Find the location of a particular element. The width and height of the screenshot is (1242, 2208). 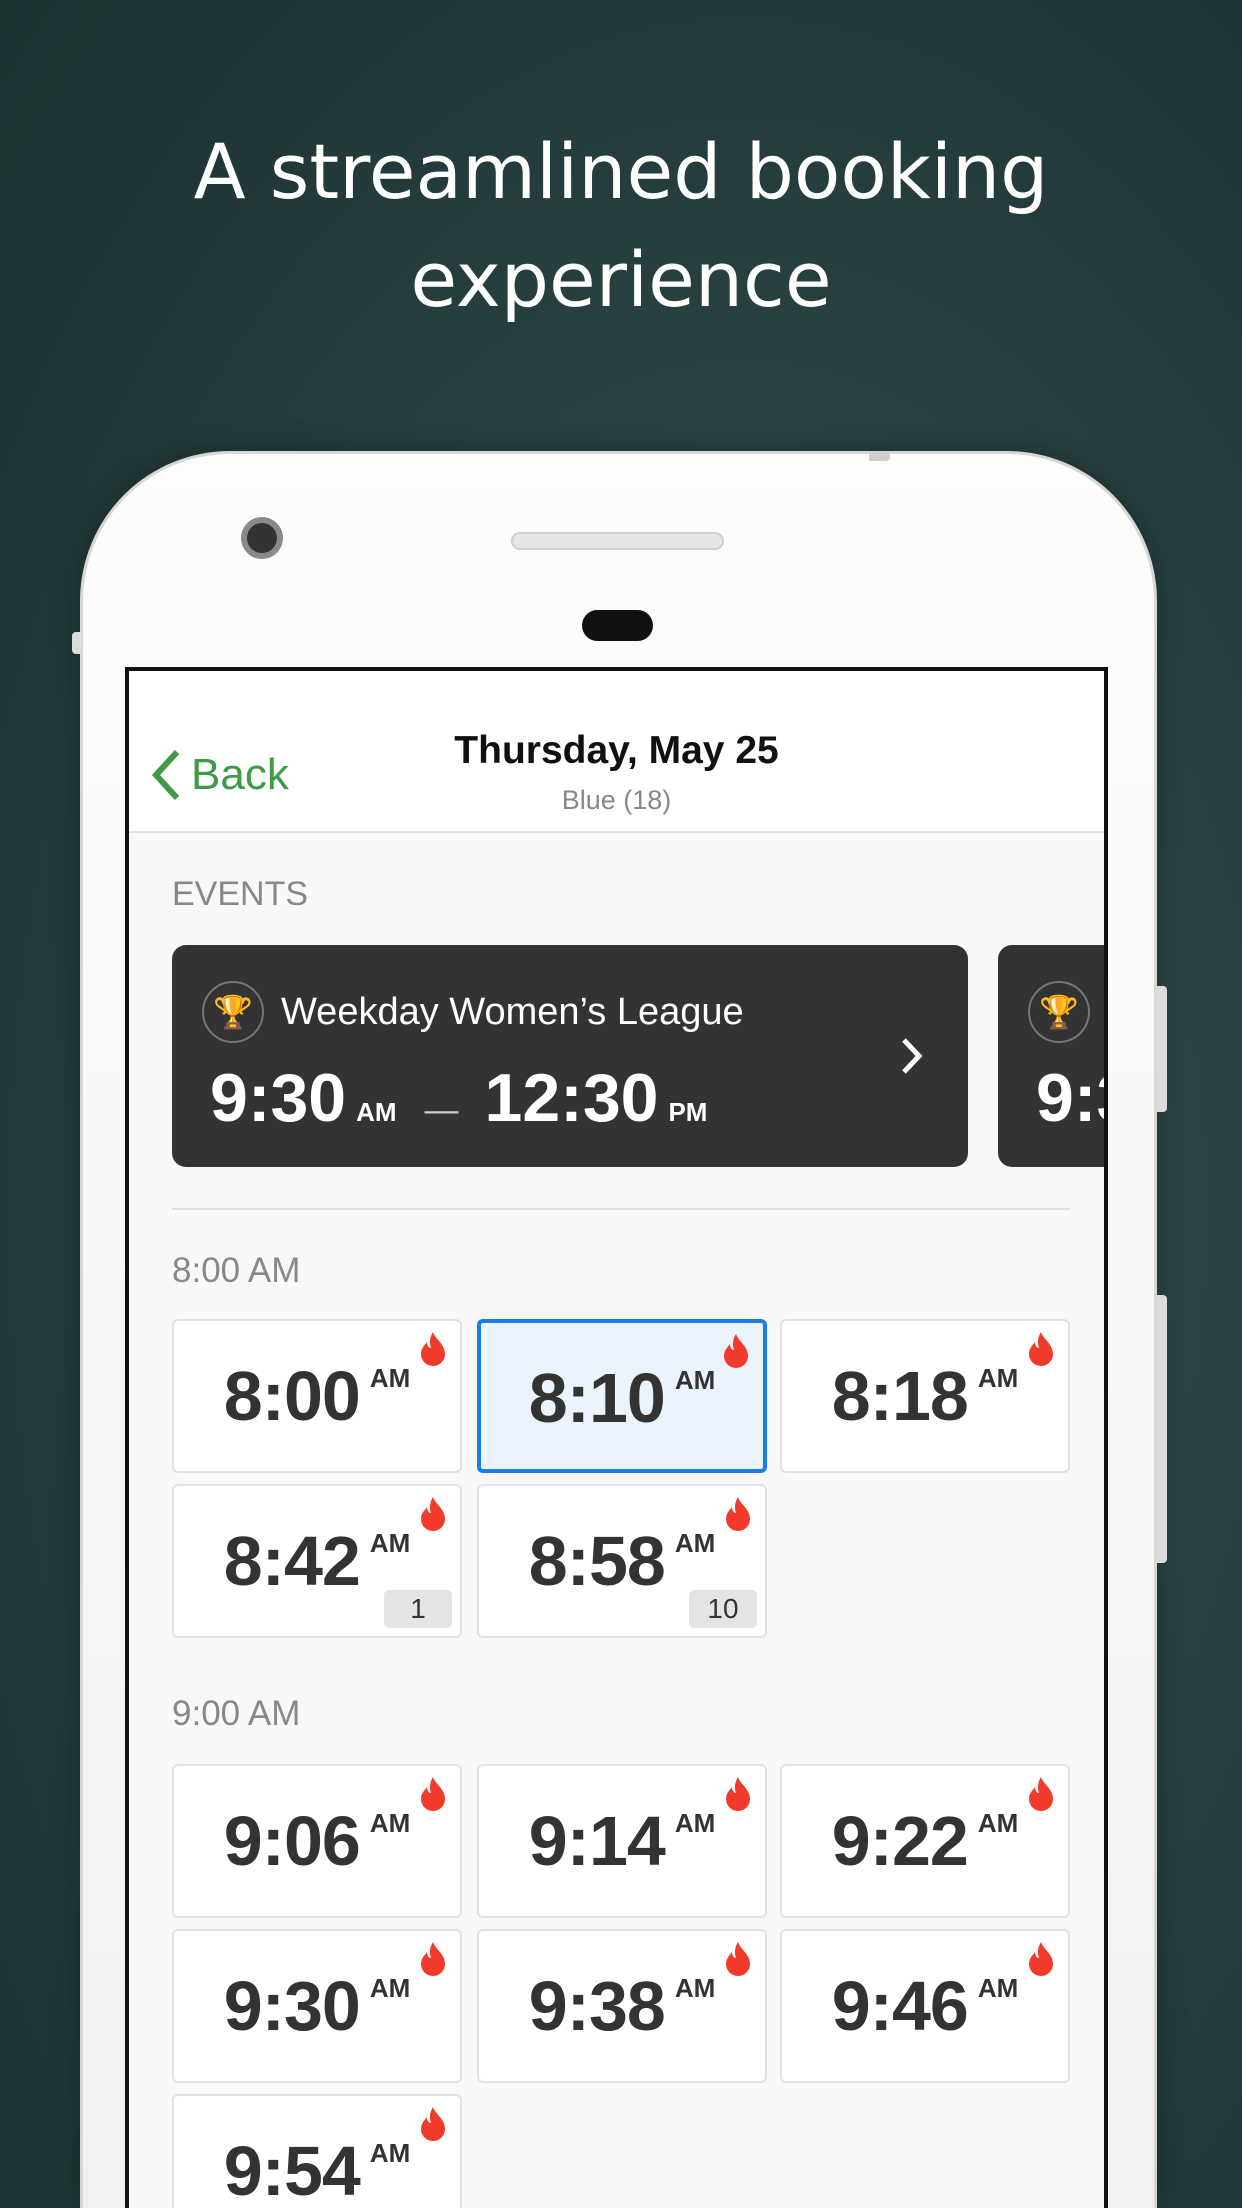

slot-time: 8:18 AM is located at coordinates (925, 1396).